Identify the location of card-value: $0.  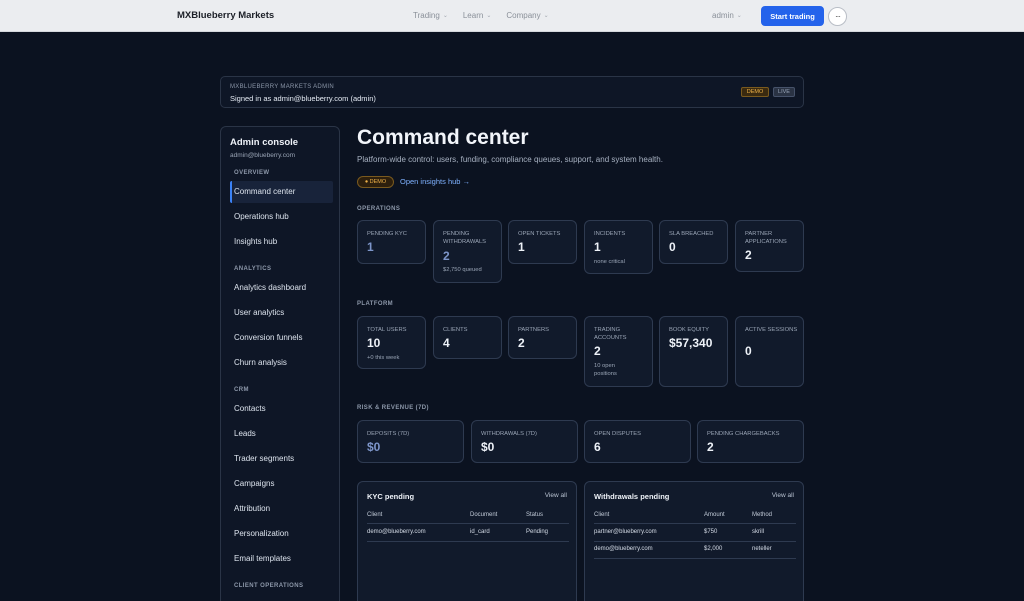
(374, 447).